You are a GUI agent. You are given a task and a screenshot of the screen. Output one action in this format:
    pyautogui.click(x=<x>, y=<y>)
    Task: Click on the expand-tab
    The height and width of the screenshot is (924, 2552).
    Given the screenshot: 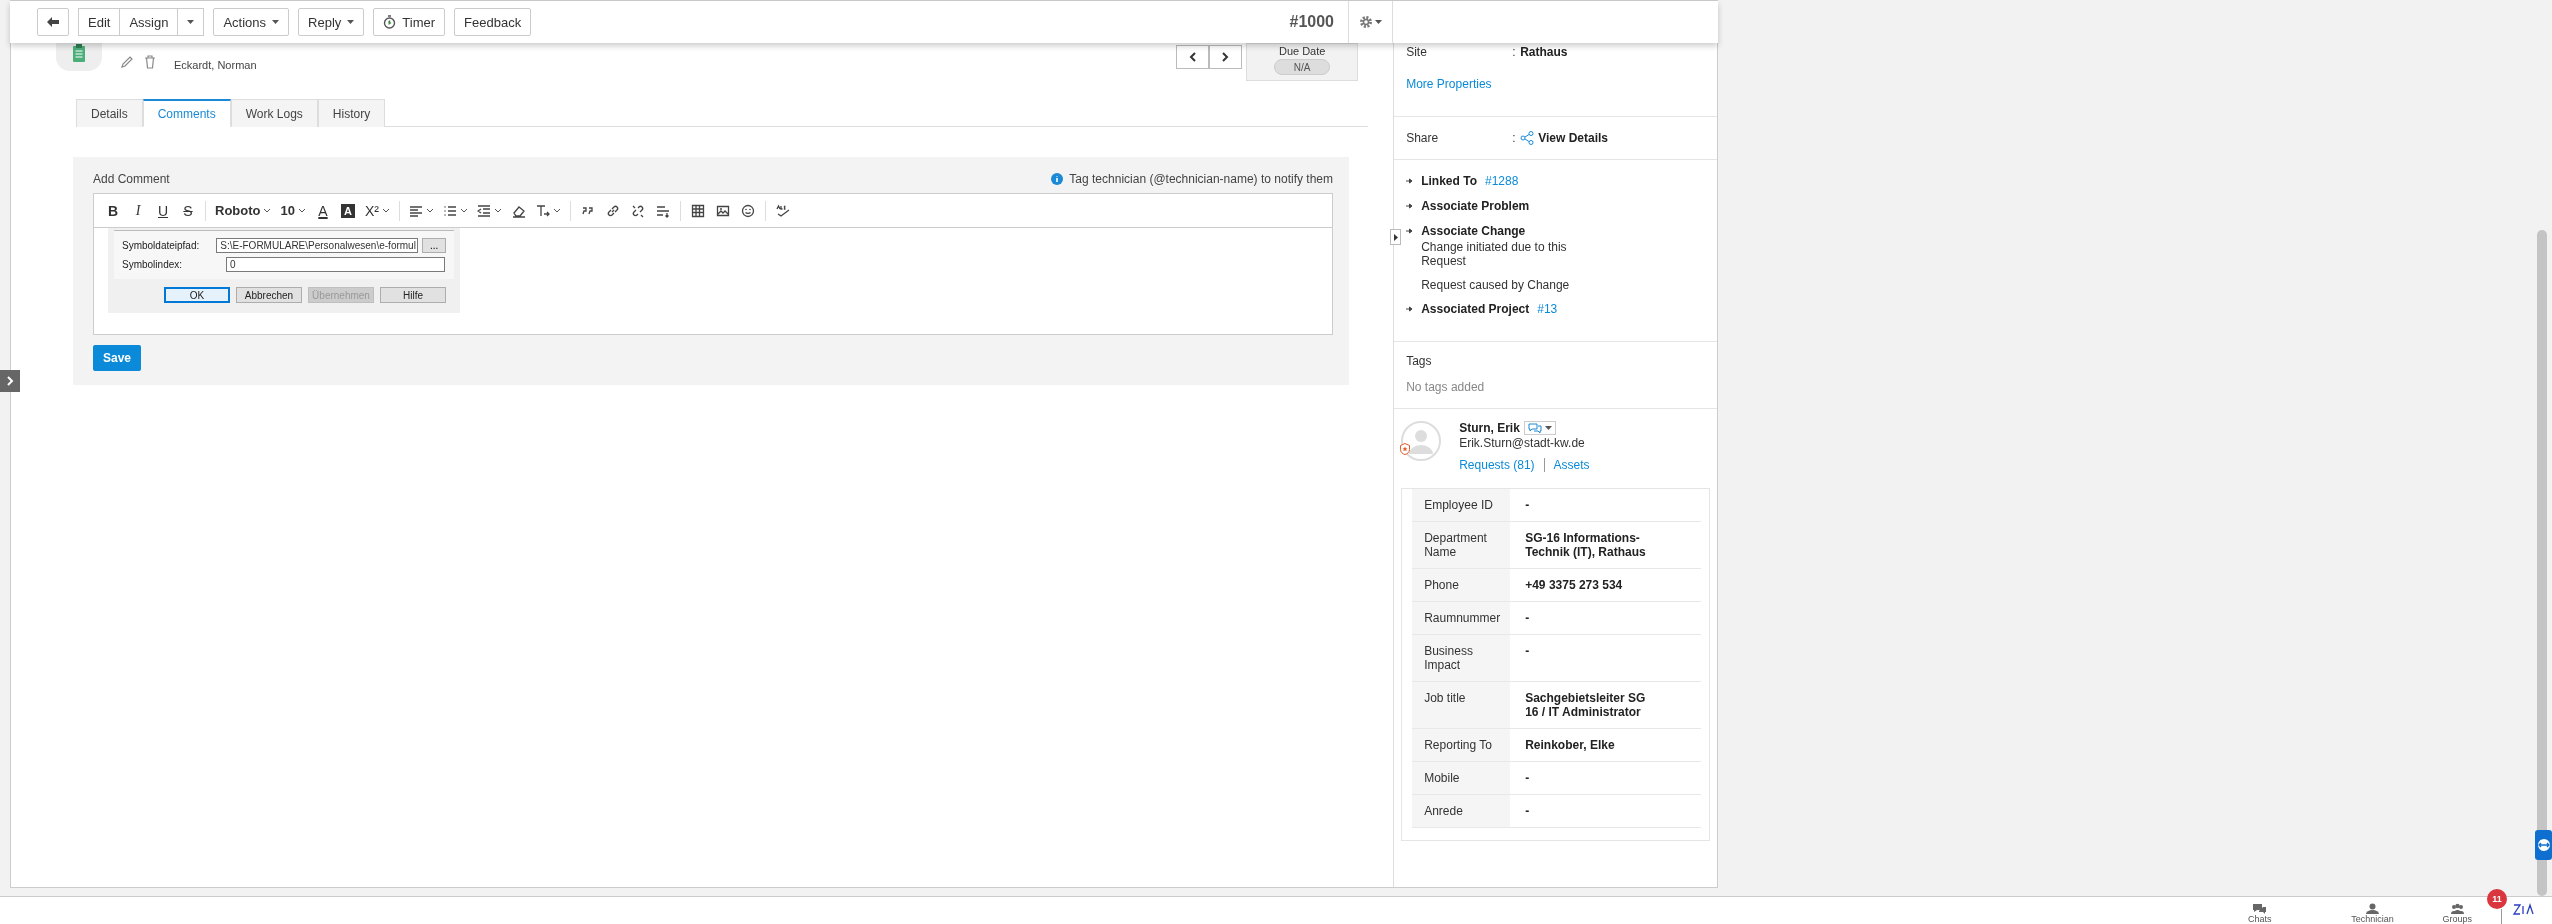 What is the action you would take?
    pyautogui.click(x=10, y=381)
    